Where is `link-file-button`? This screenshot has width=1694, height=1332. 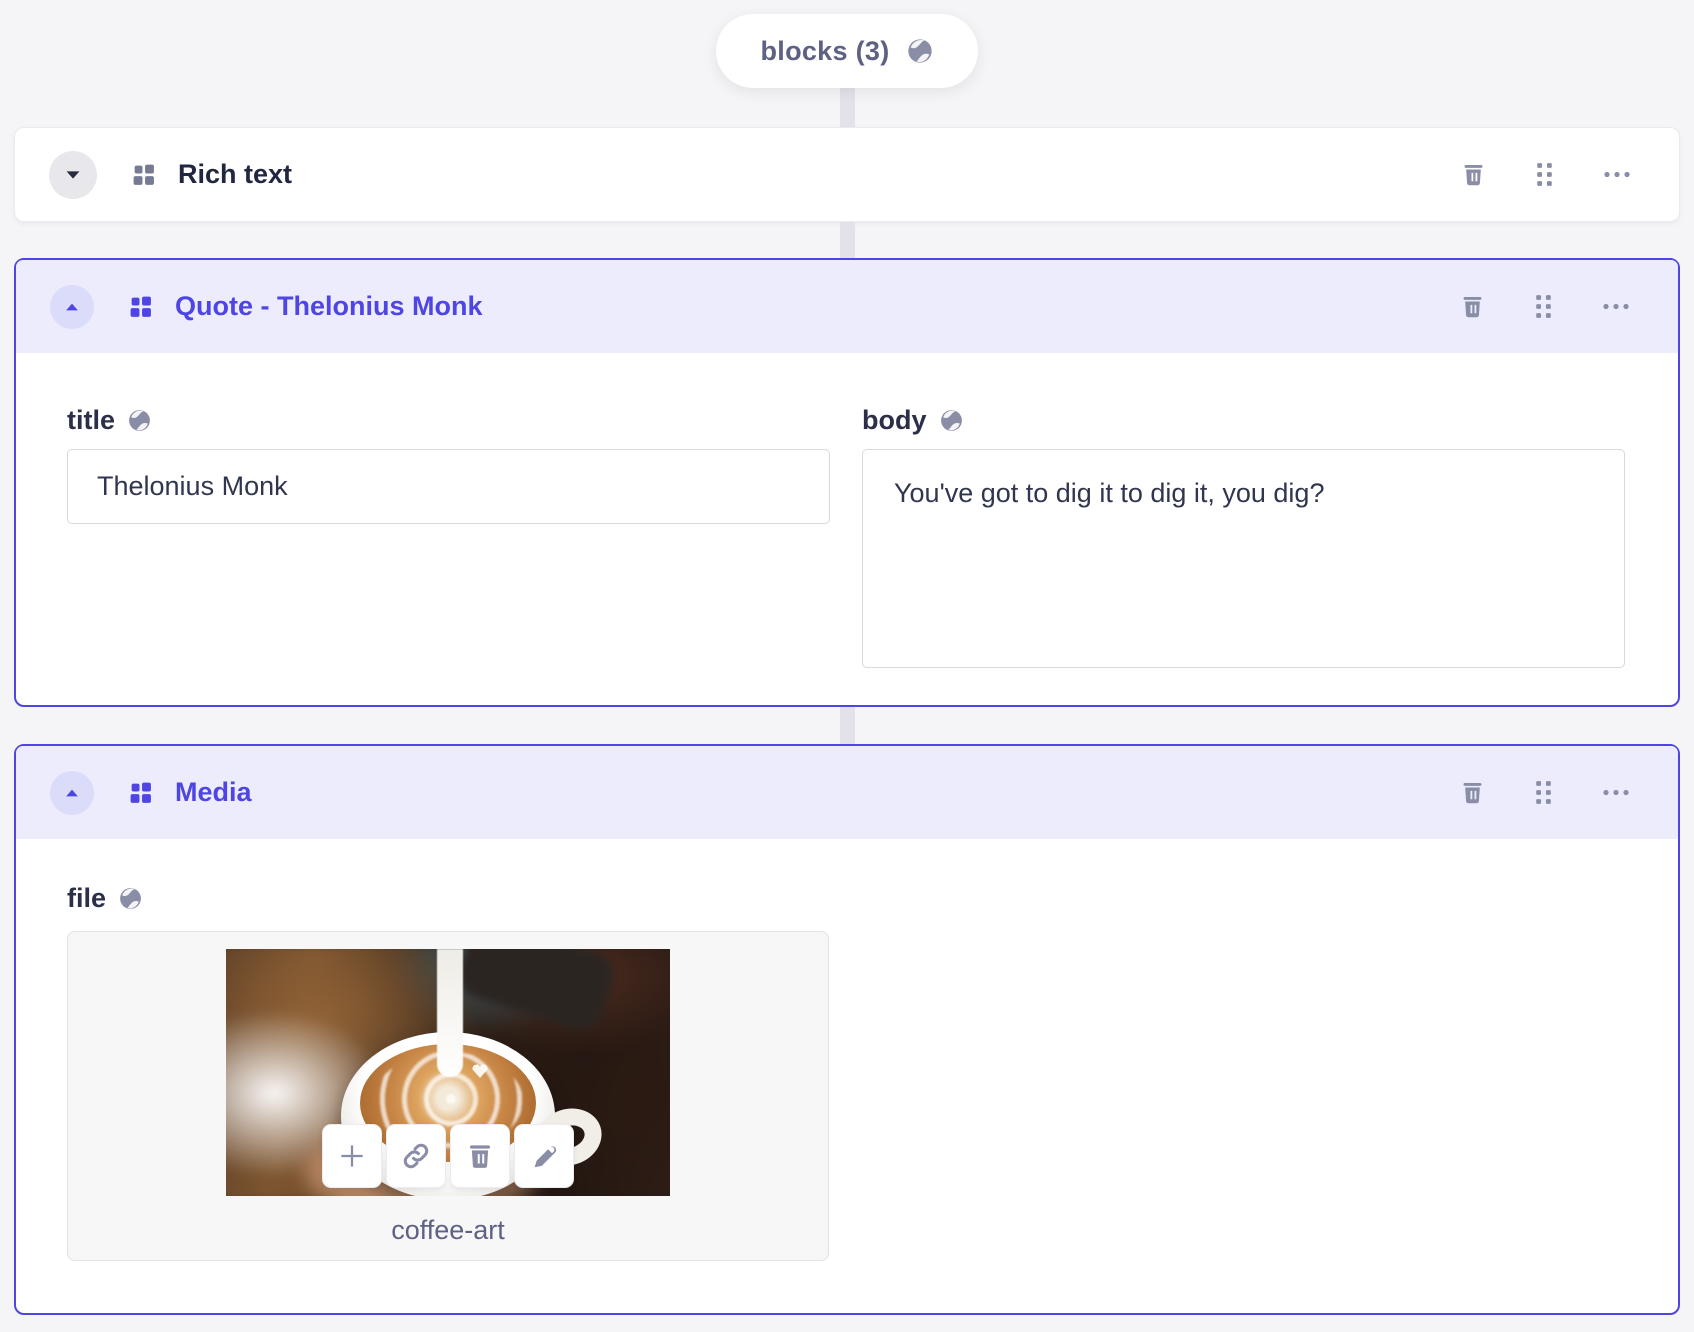
link-file-button is located at coordinates (416, 1156).